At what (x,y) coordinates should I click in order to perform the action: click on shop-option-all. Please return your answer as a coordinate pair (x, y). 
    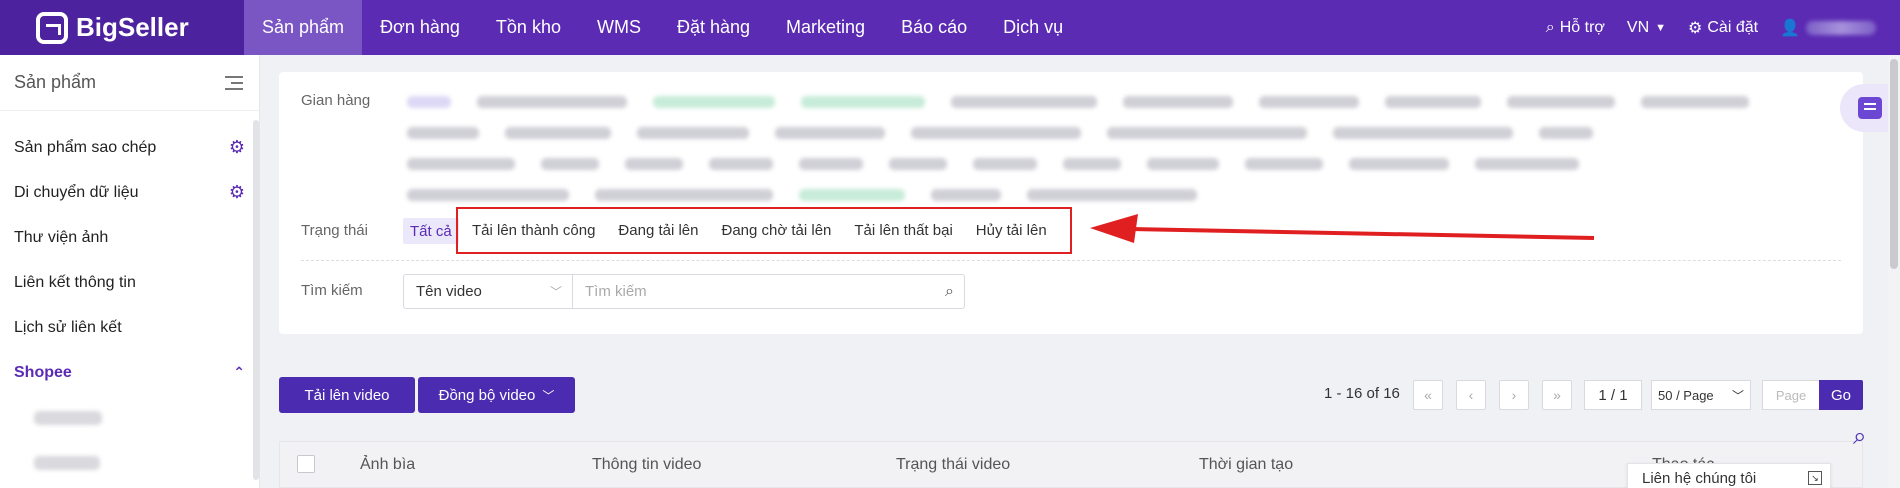
    Looking at the image, I should click on (429, 101).